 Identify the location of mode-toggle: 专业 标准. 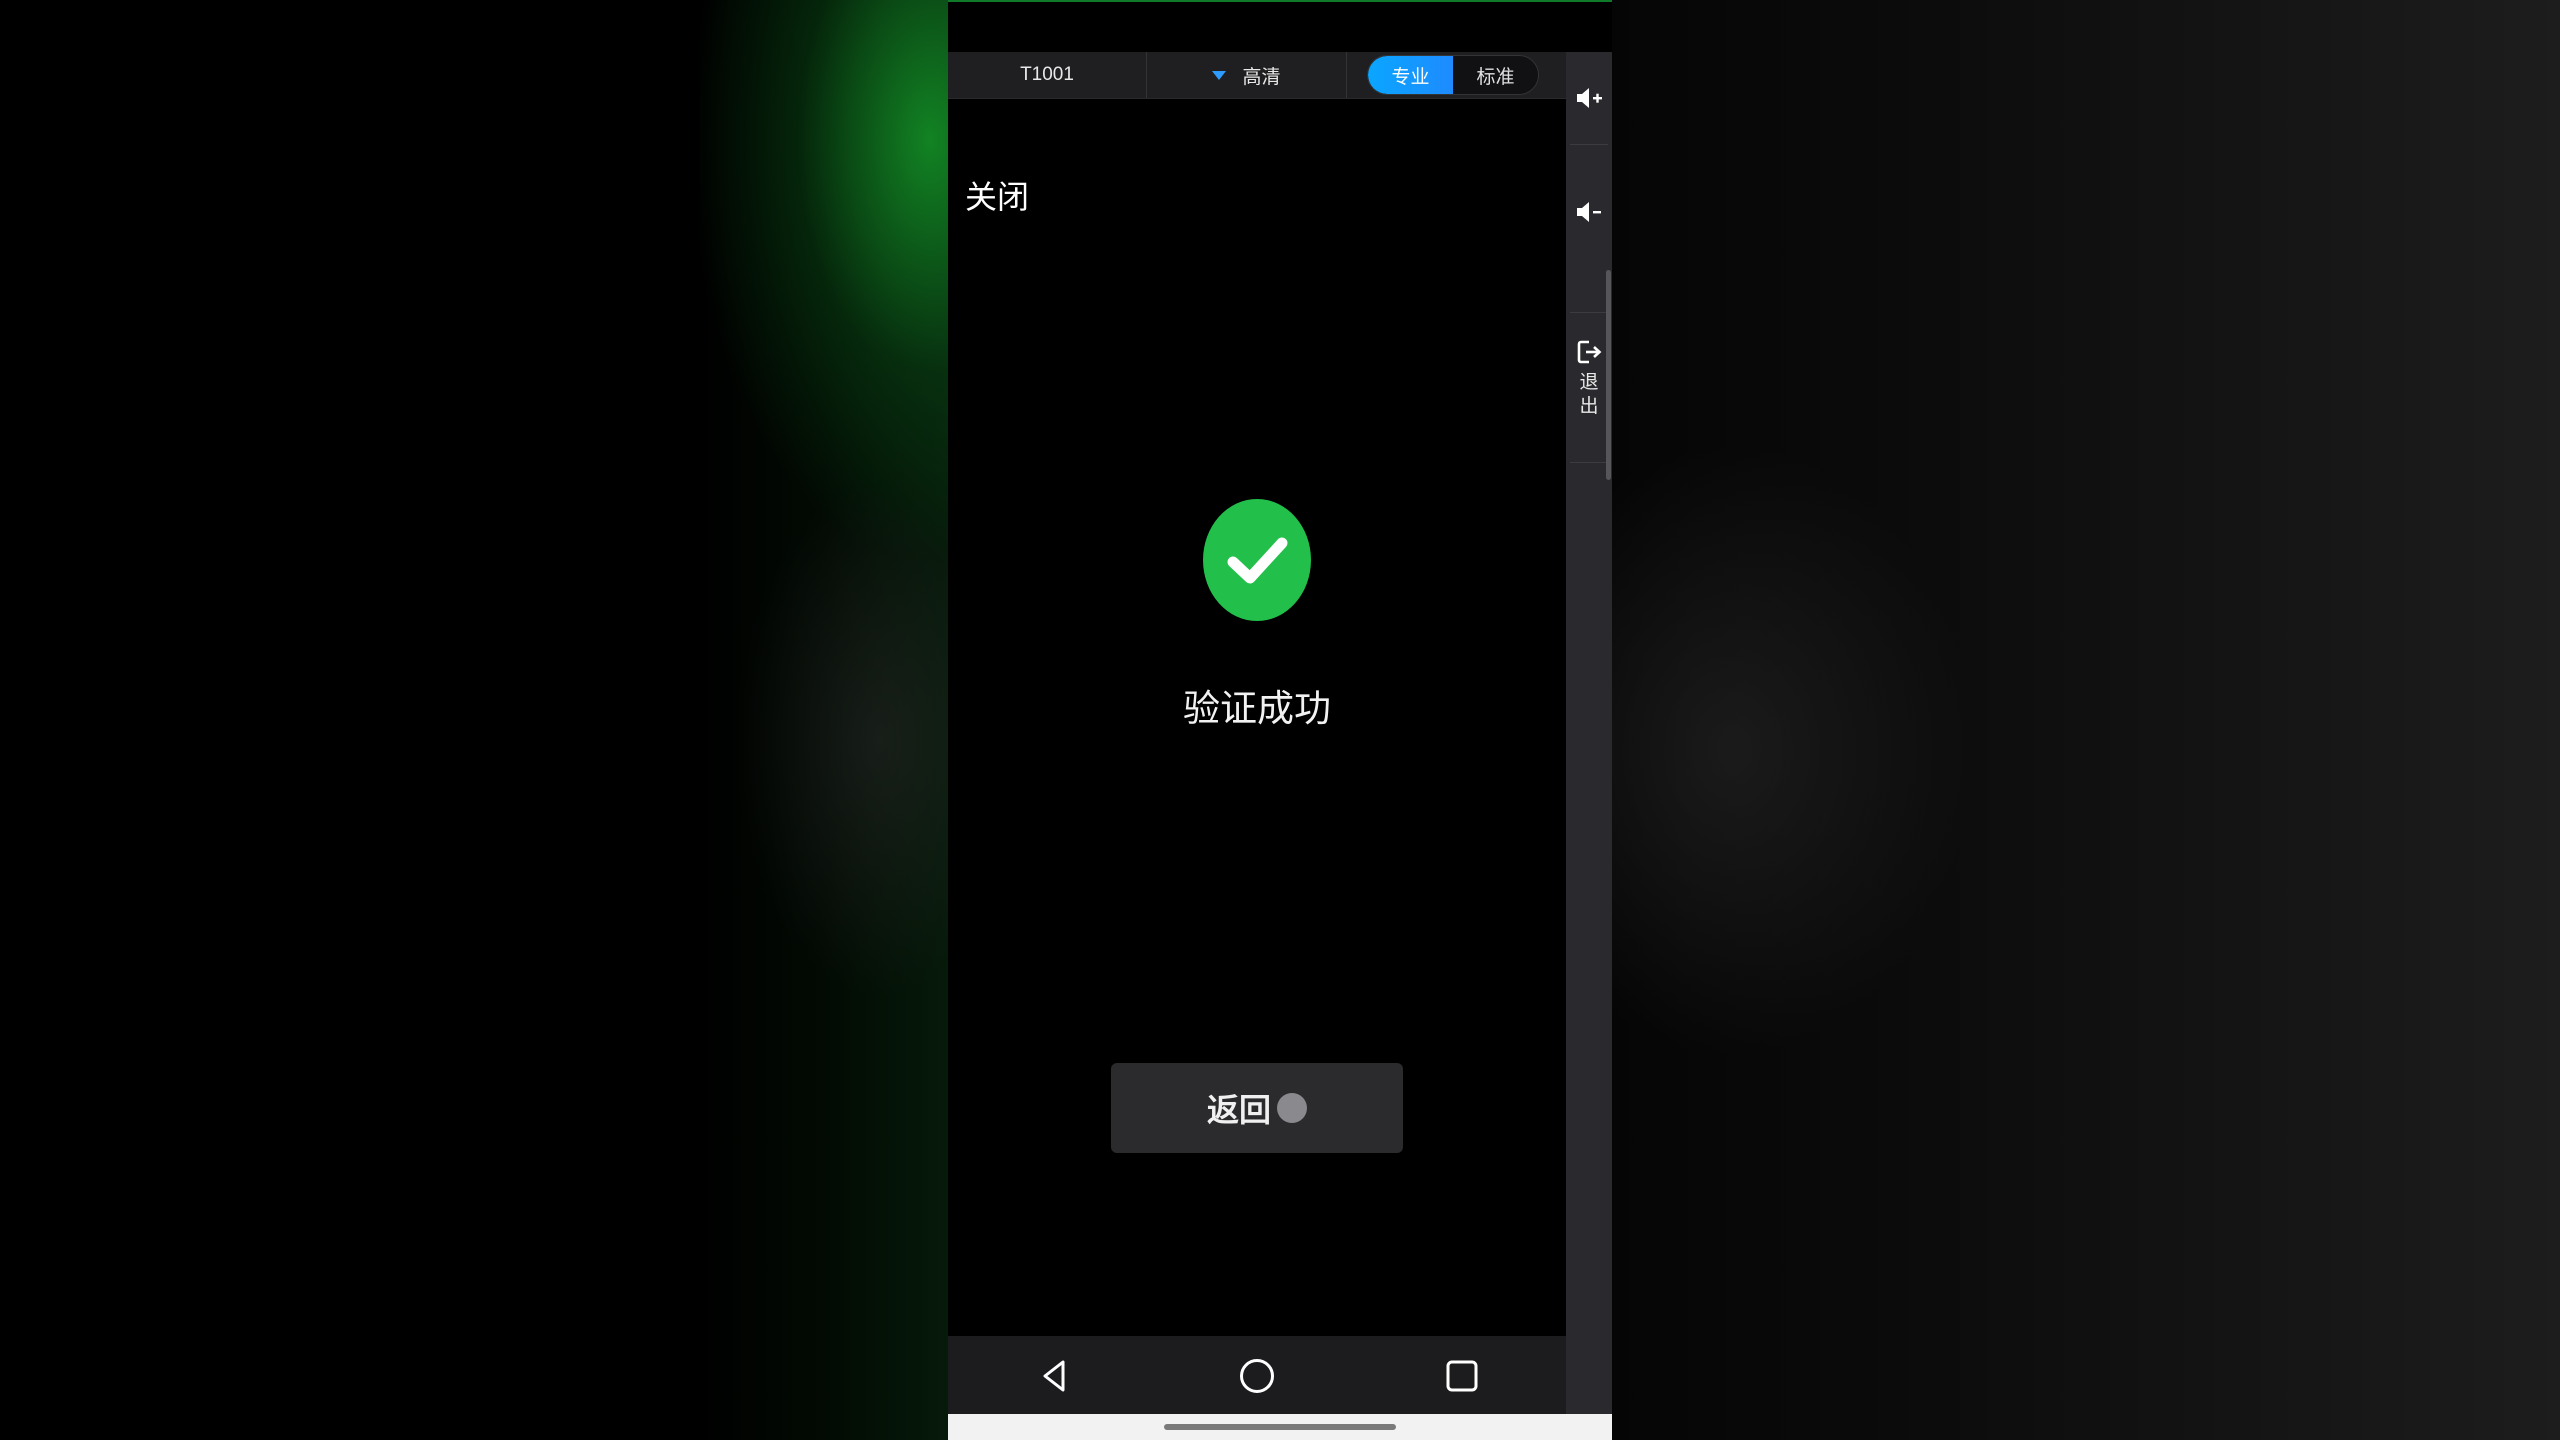
(1453, 75).